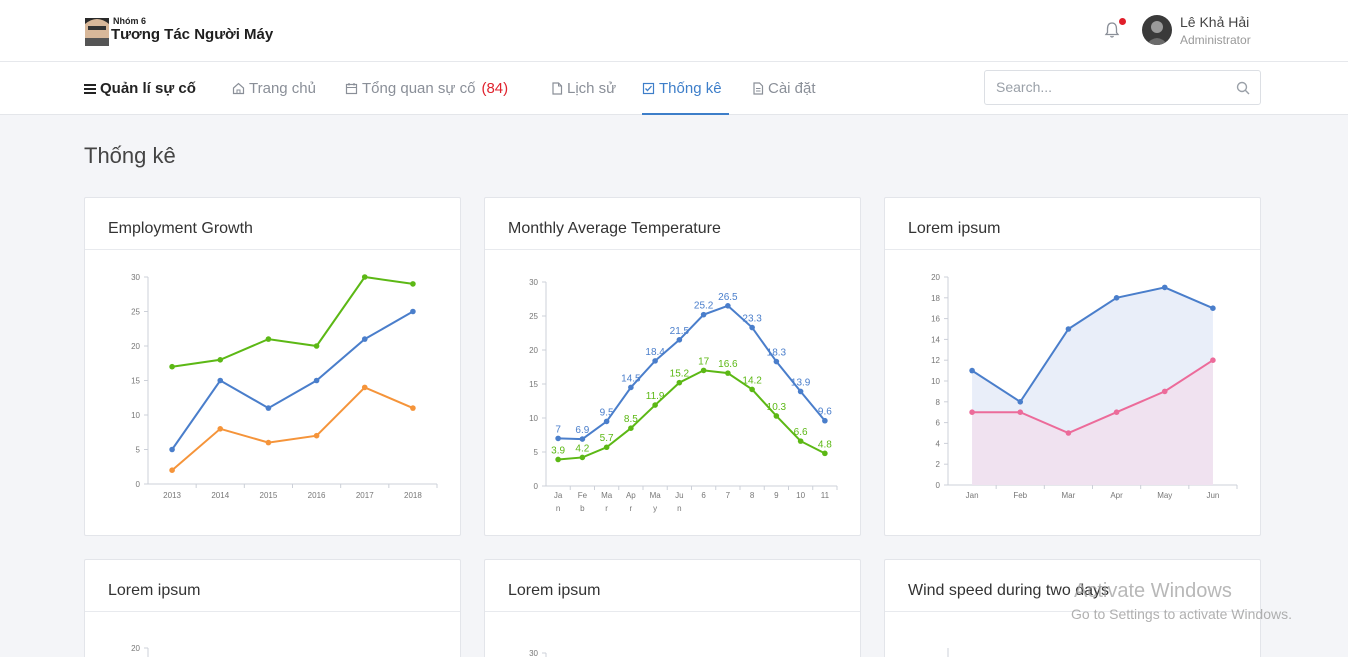  What do you see at coordinates (558, 429) in the screenshot?
I see `data-label: 7` at bounding box center [558, 429].